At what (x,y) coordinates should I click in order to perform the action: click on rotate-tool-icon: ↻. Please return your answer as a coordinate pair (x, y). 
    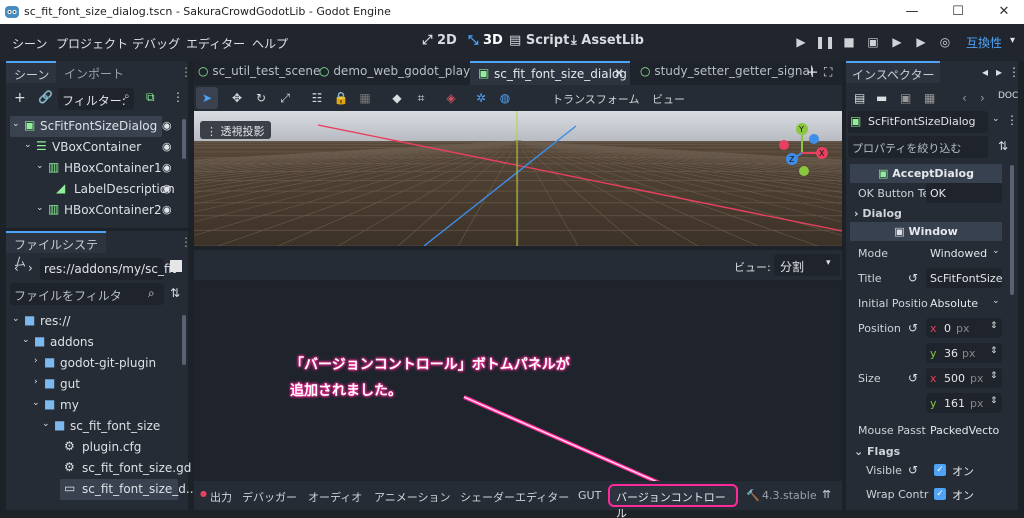
    Looking at the image, I should click on (261, 98).